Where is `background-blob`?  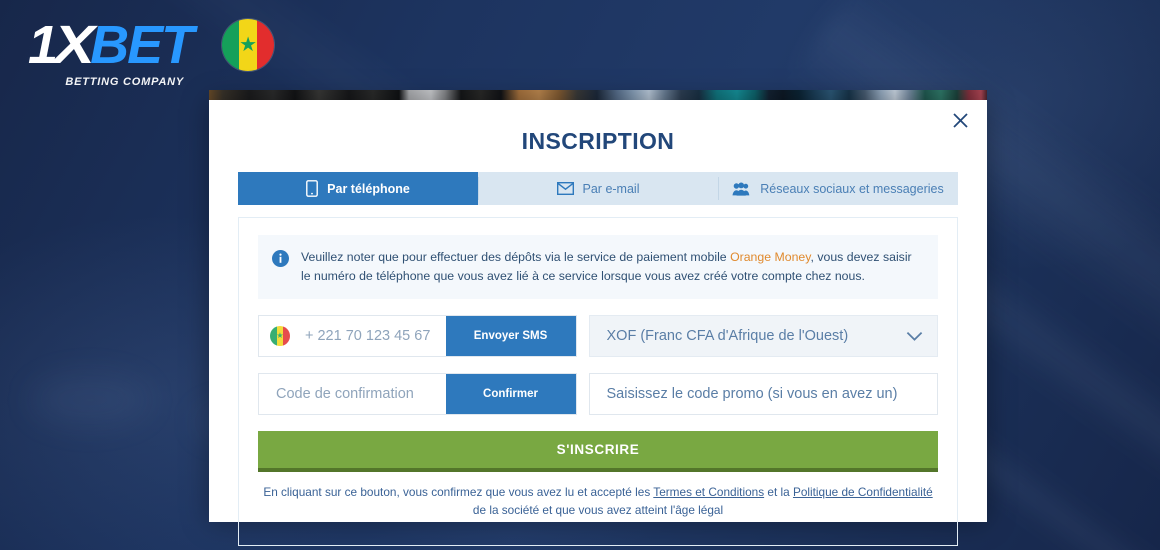 background-blob is located at coordinates (90, 400).